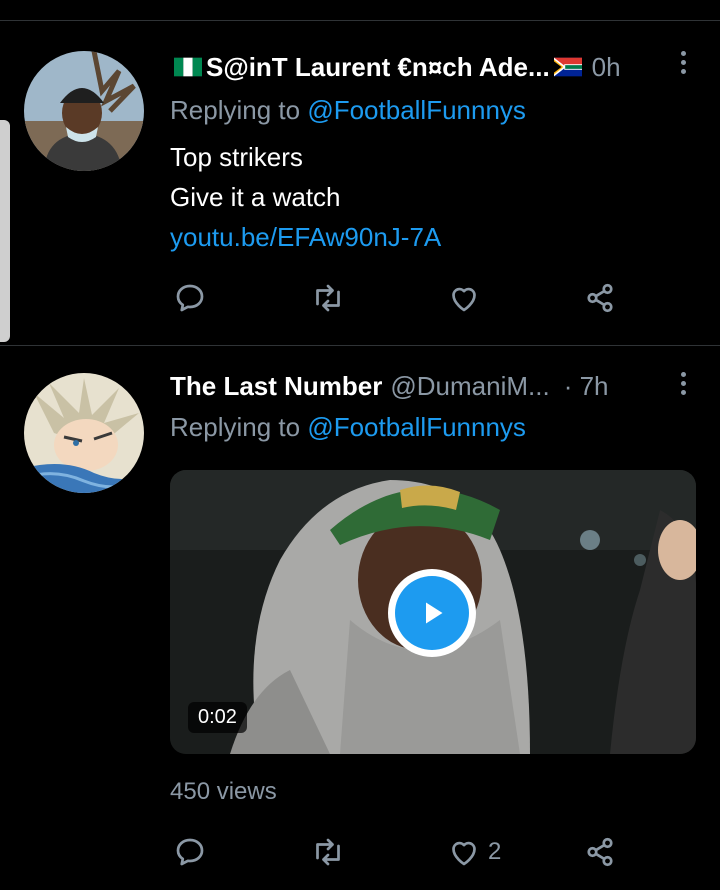  I want to click on like-button: 2, so click(473, 852).